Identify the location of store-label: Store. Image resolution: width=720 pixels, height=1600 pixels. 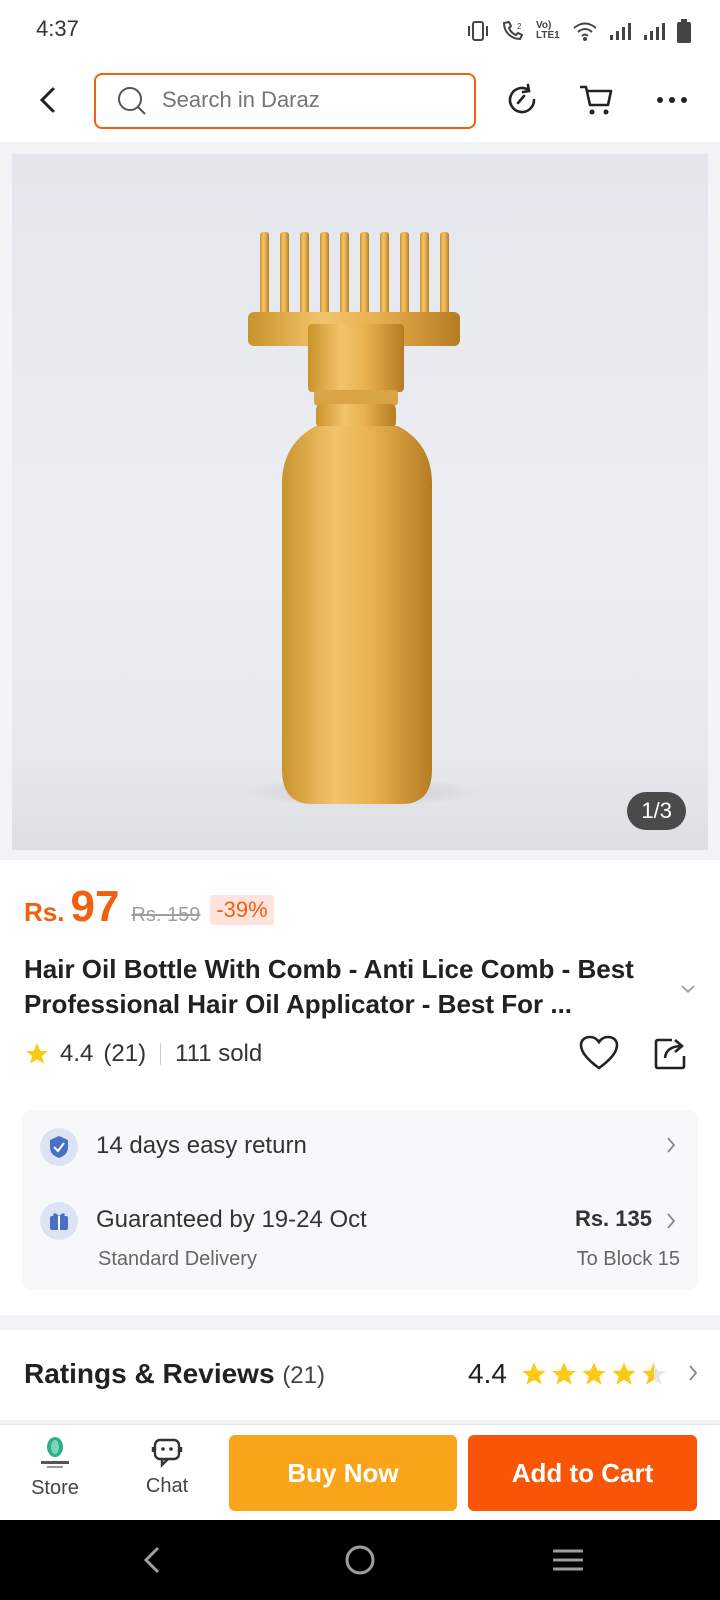
(55, 1488).